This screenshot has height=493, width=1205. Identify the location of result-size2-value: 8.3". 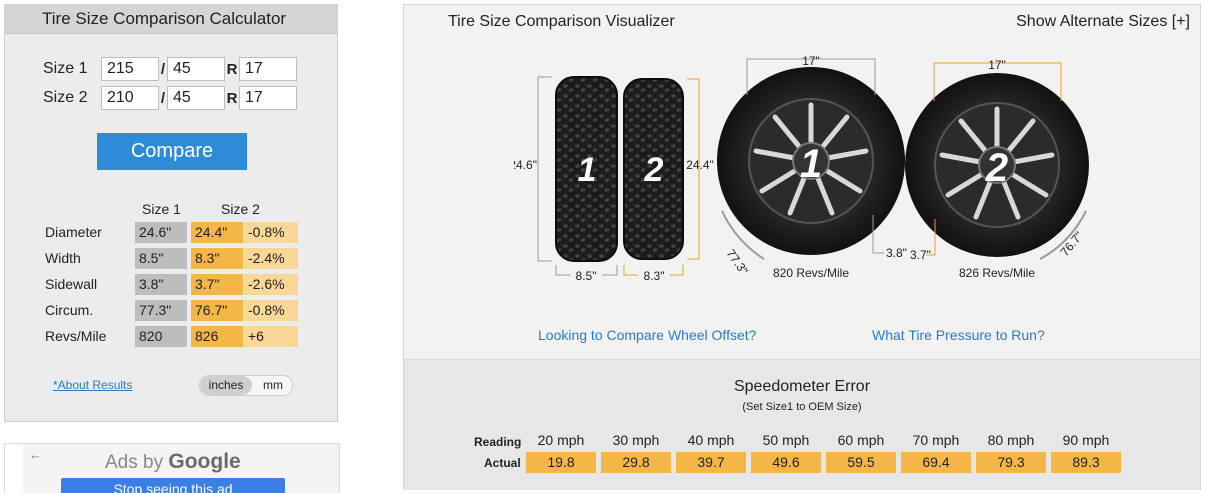
(217, 258).